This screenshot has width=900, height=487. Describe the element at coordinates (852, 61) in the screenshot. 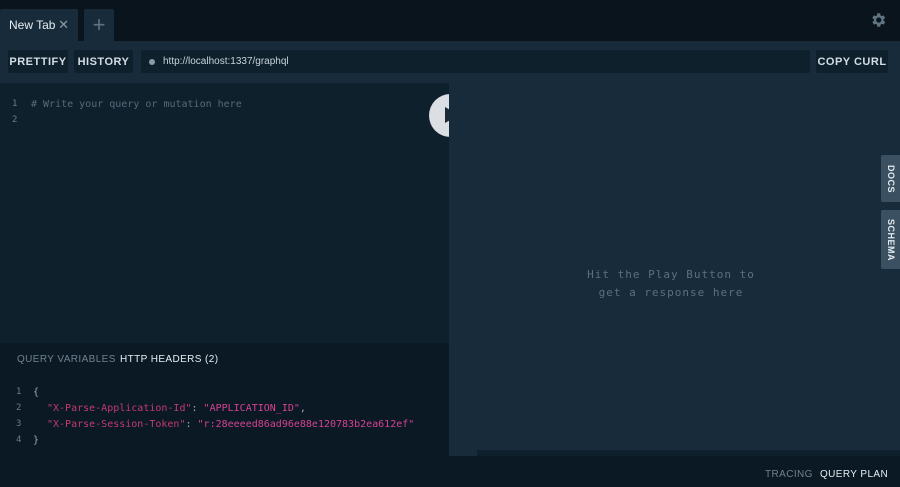

I see `copy-curl-button: COPY CURL` at that location.